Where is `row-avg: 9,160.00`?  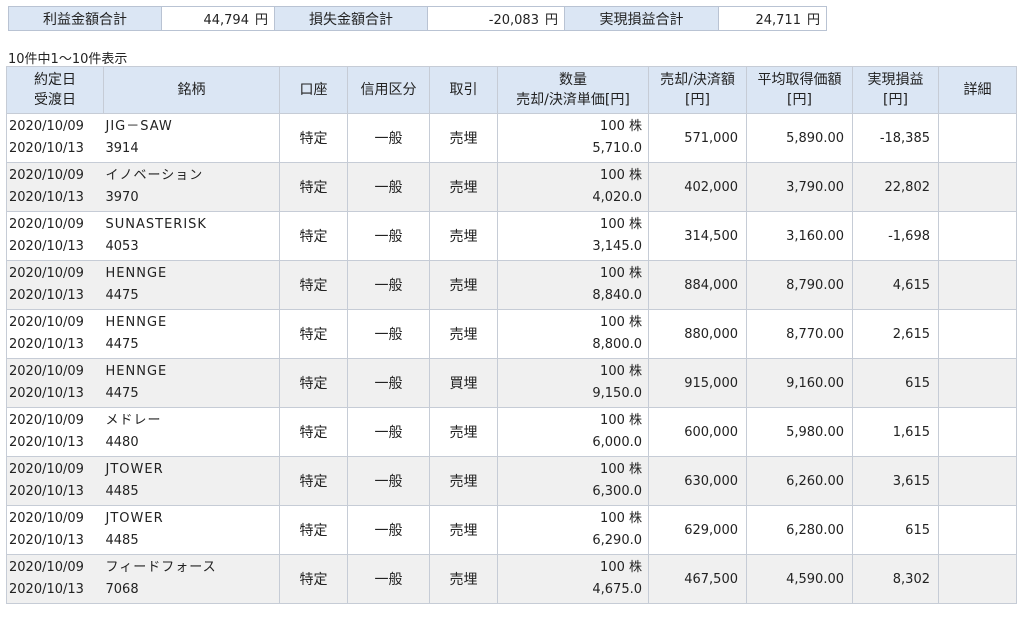 row-avg: 9,160.00 is located at coordinates (799, 383).